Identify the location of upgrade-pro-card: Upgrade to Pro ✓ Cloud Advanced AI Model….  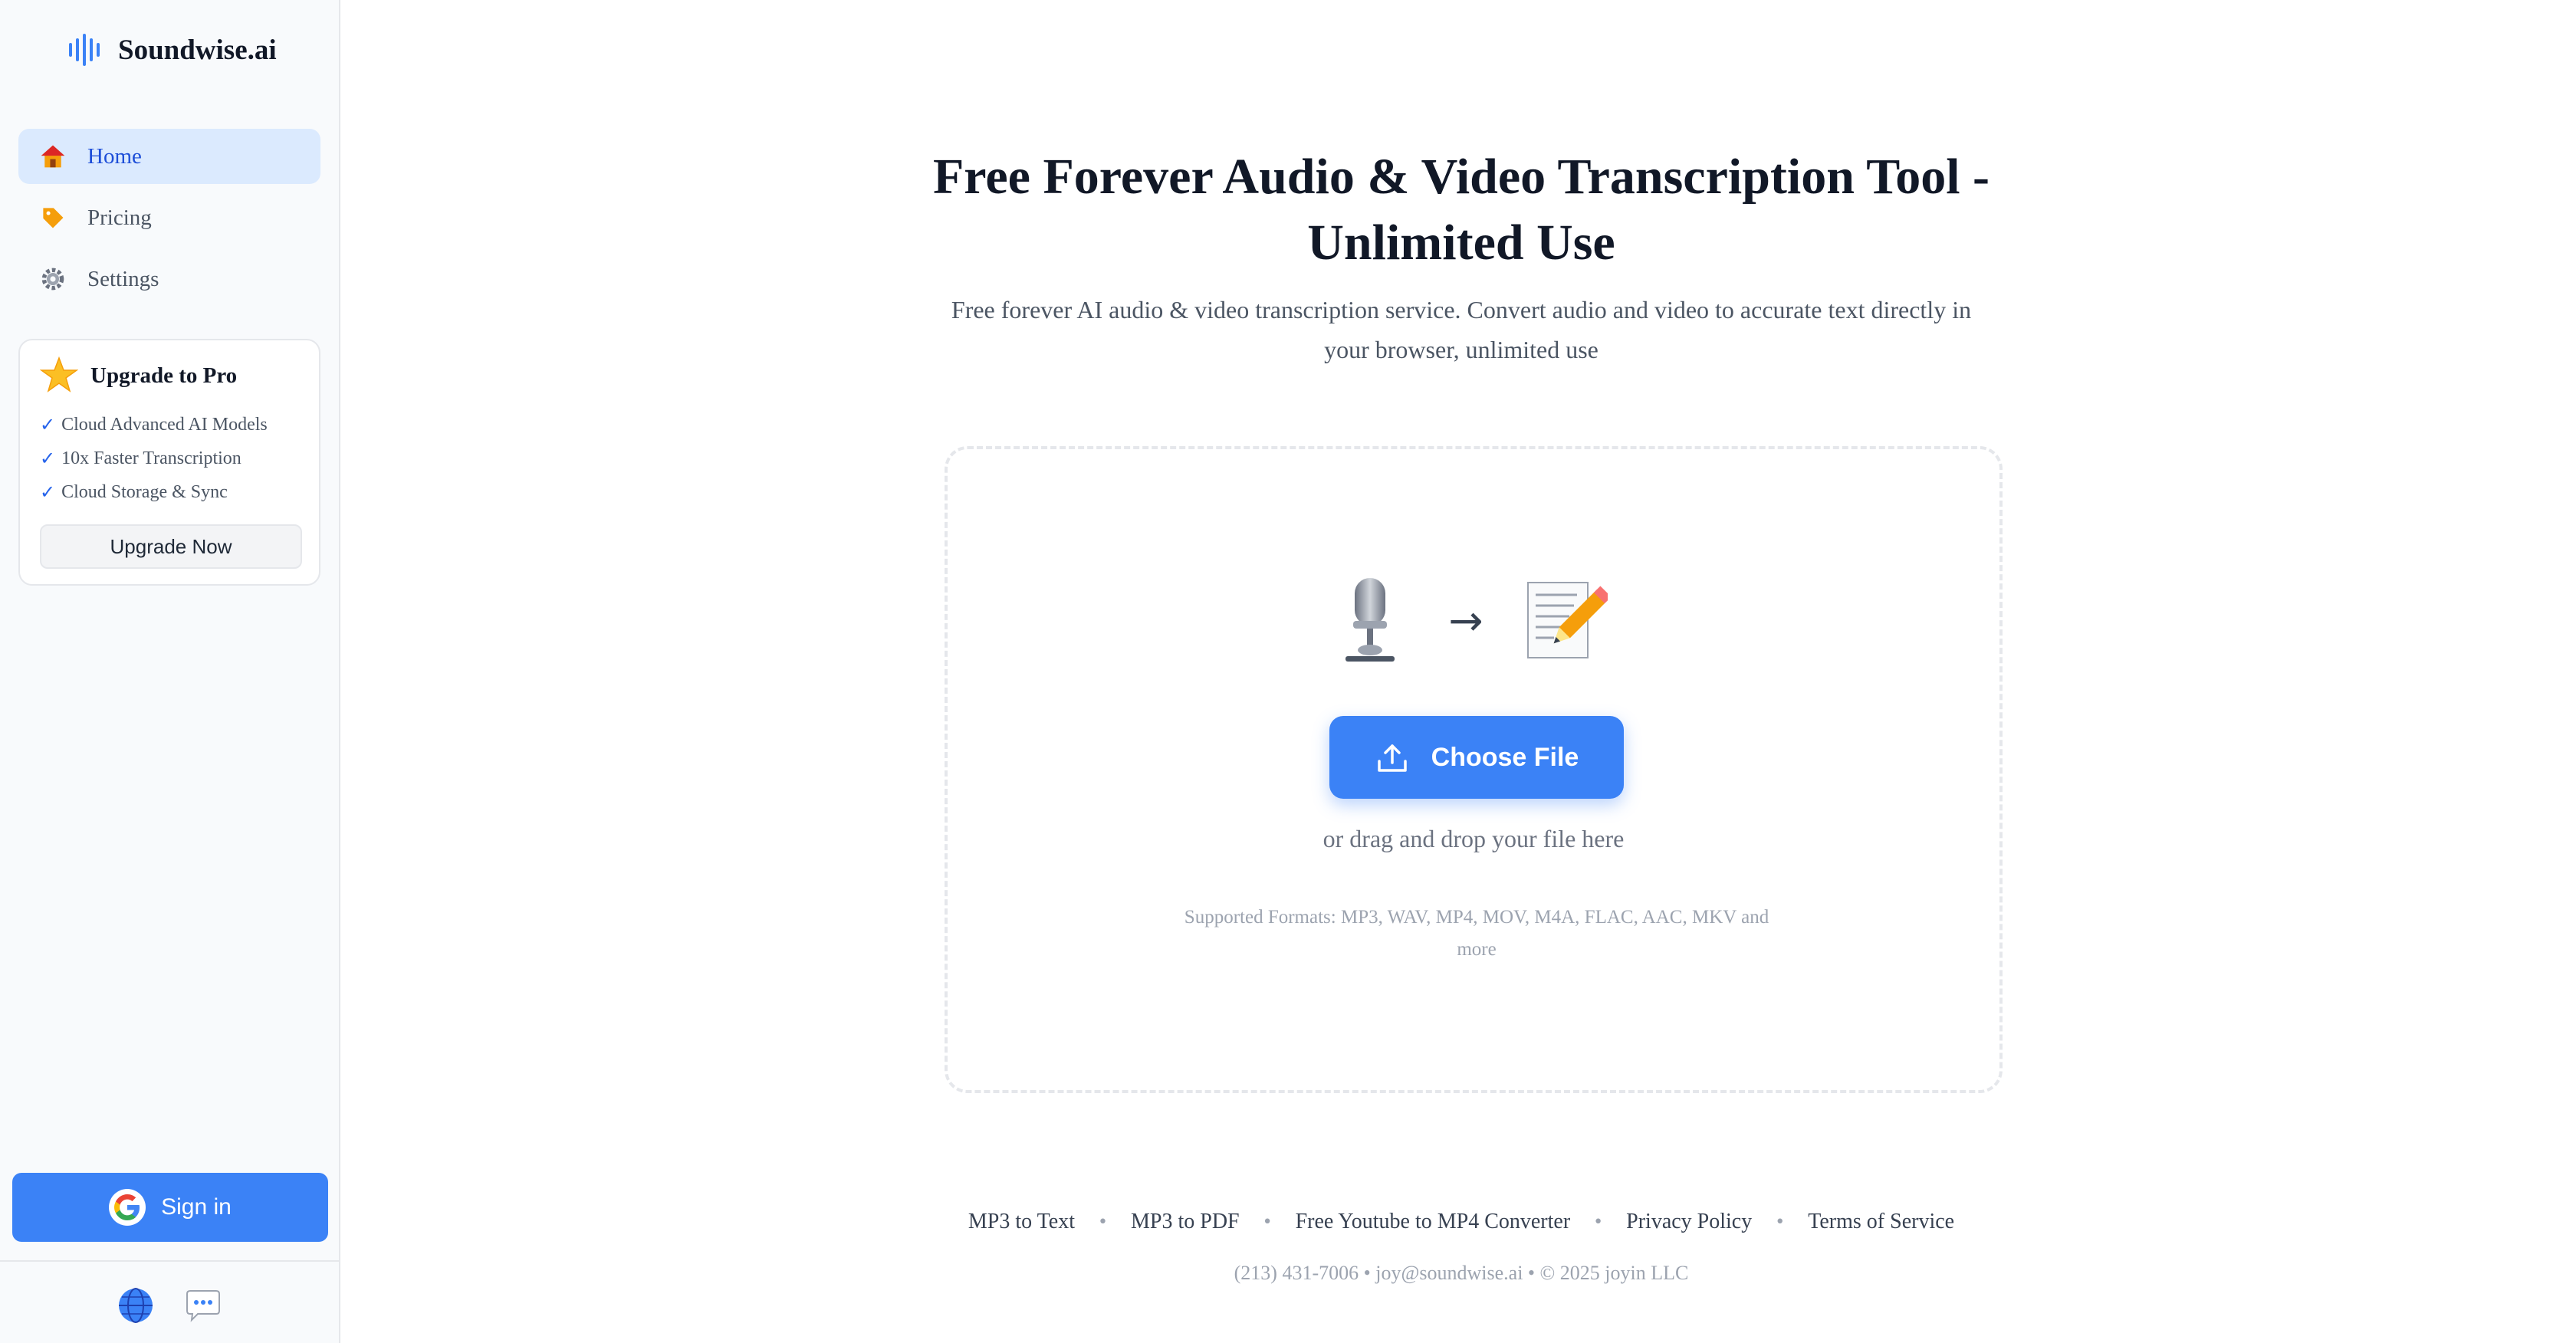
(169, 463).